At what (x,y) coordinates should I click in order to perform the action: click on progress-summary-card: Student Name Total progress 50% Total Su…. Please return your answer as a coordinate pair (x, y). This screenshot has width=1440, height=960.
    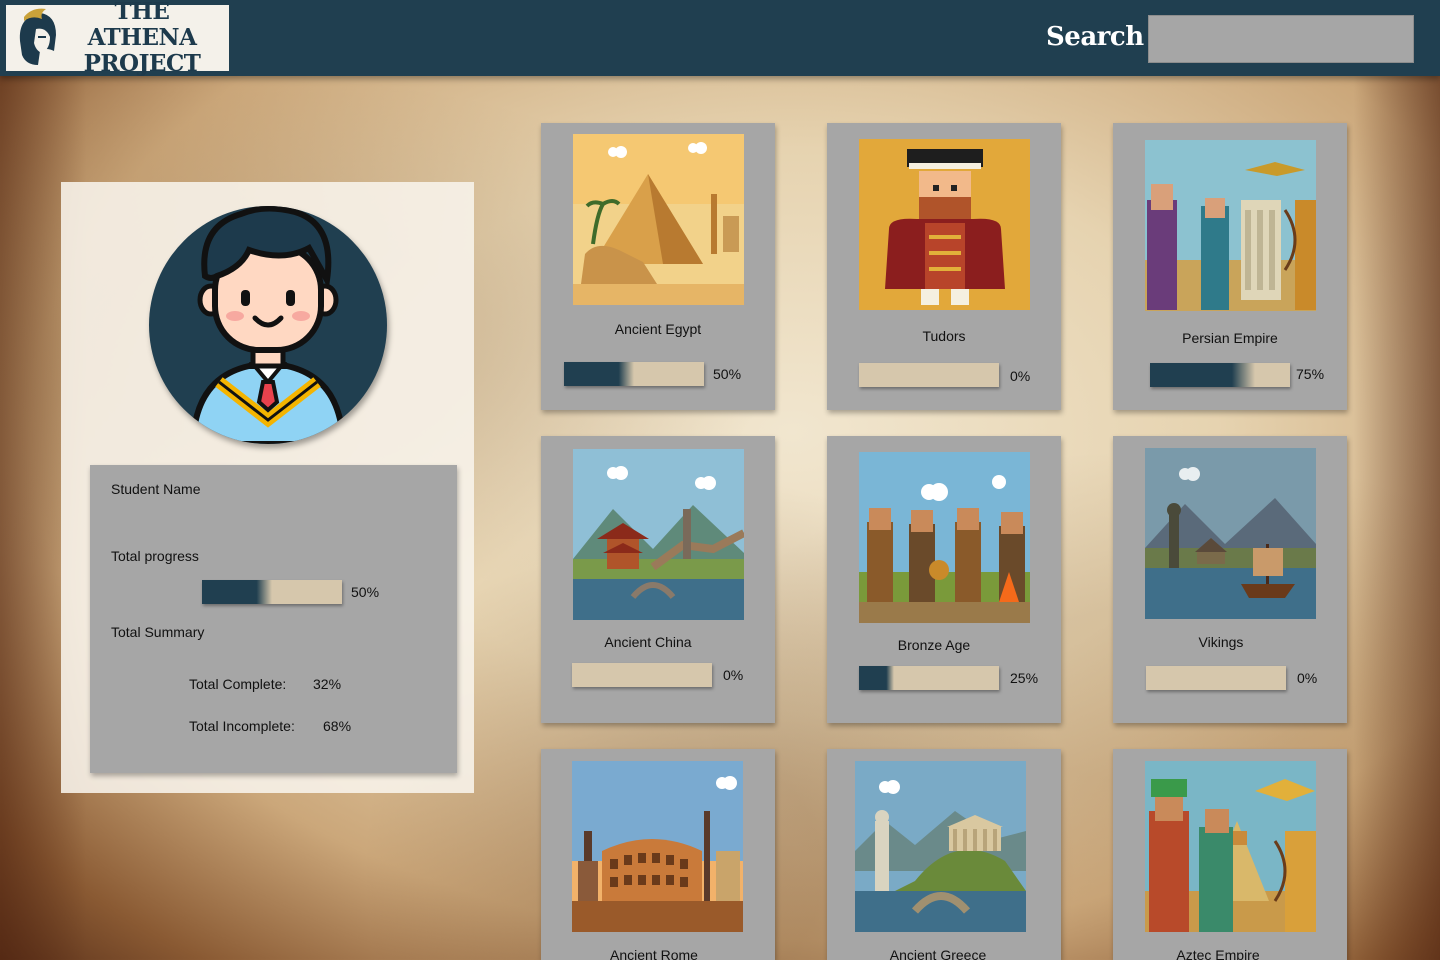
    Looking at the image, I should click on (273, 619).